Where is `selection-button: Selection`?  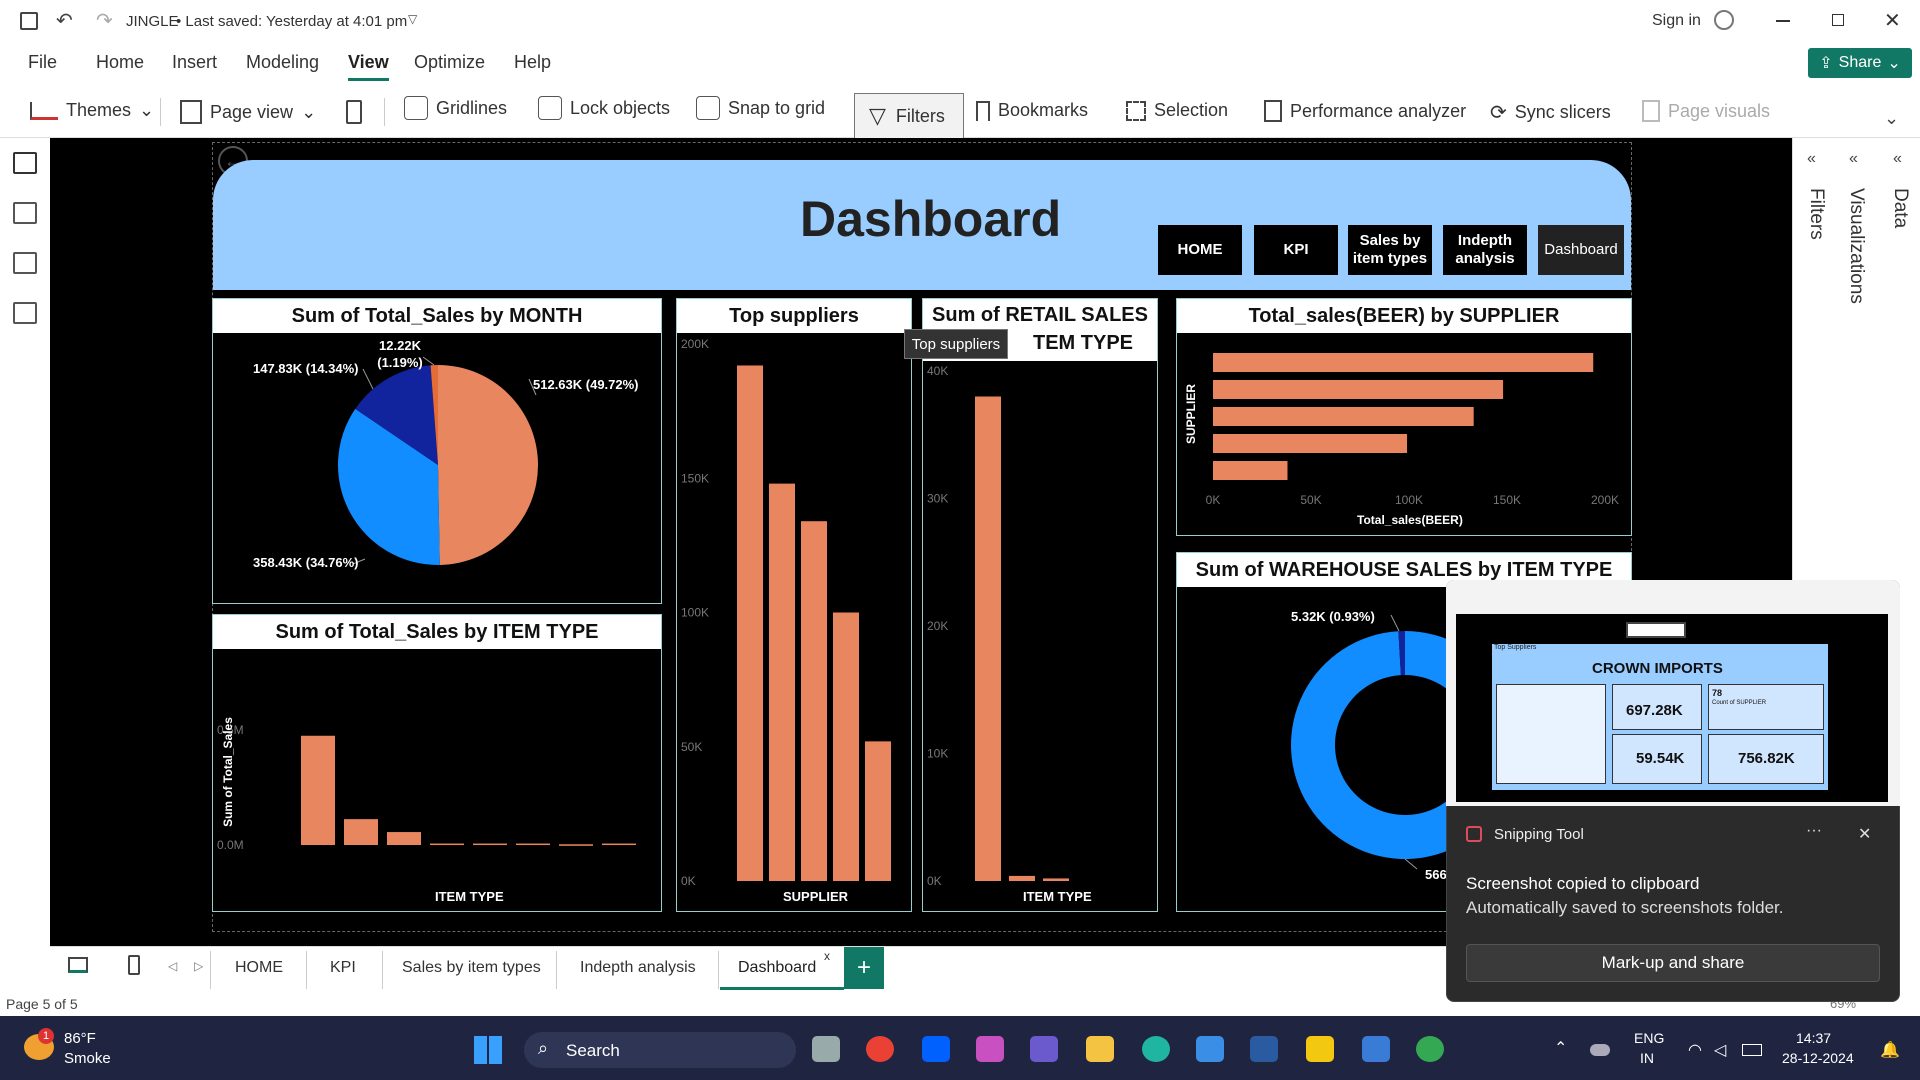 selection-button: Selection is located at coordinates (1177, 110).